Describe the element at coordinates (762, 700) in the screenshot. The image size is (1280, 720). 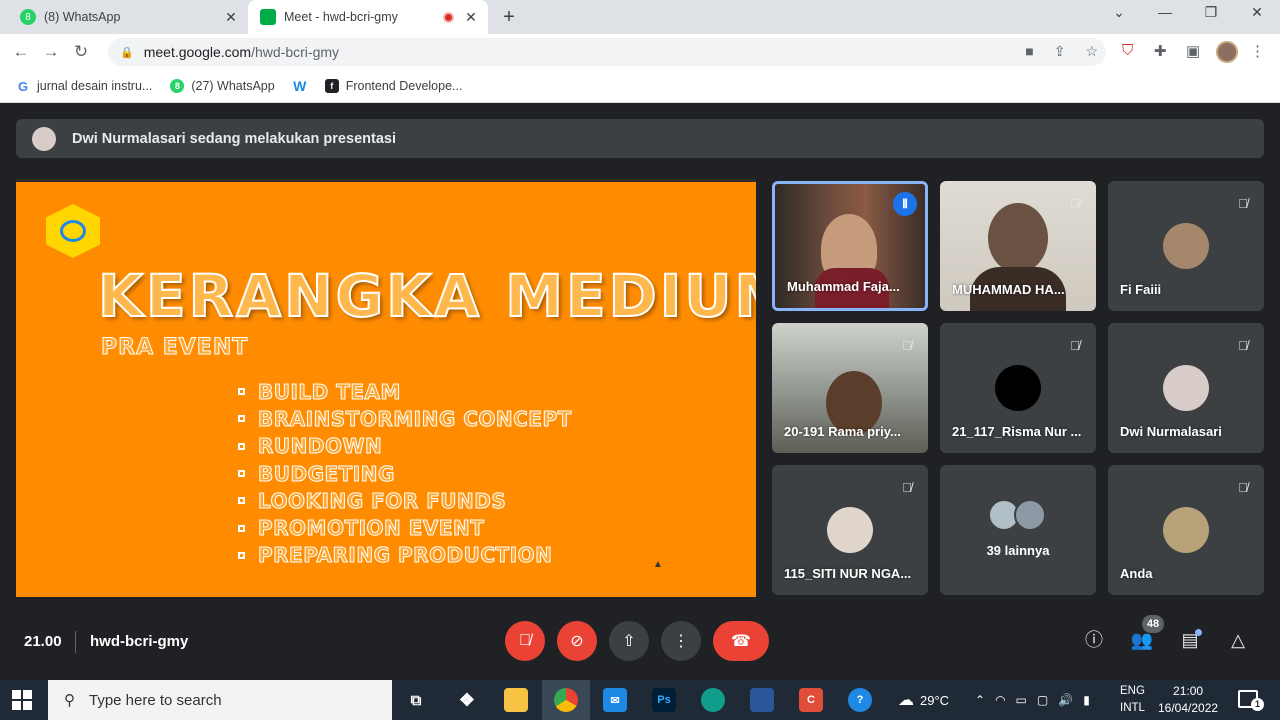
I see `photos-icon` at that location.